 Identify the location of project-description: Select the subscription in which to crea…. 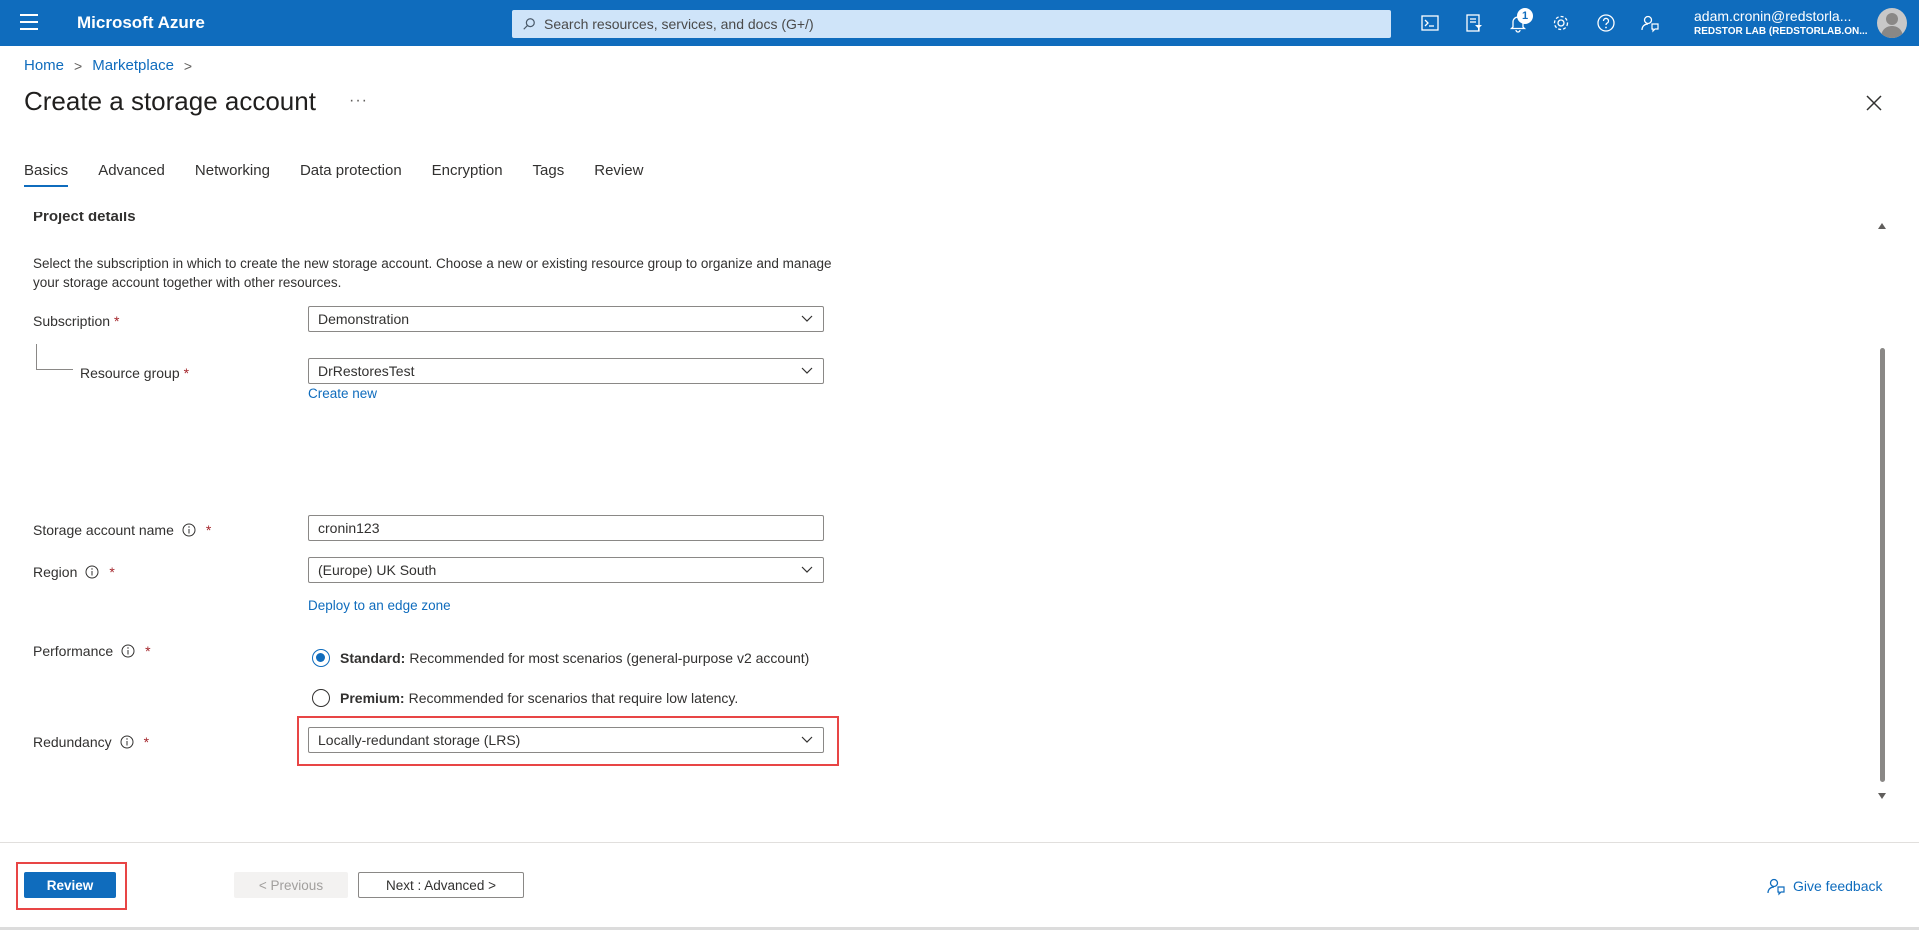
(432, 273).